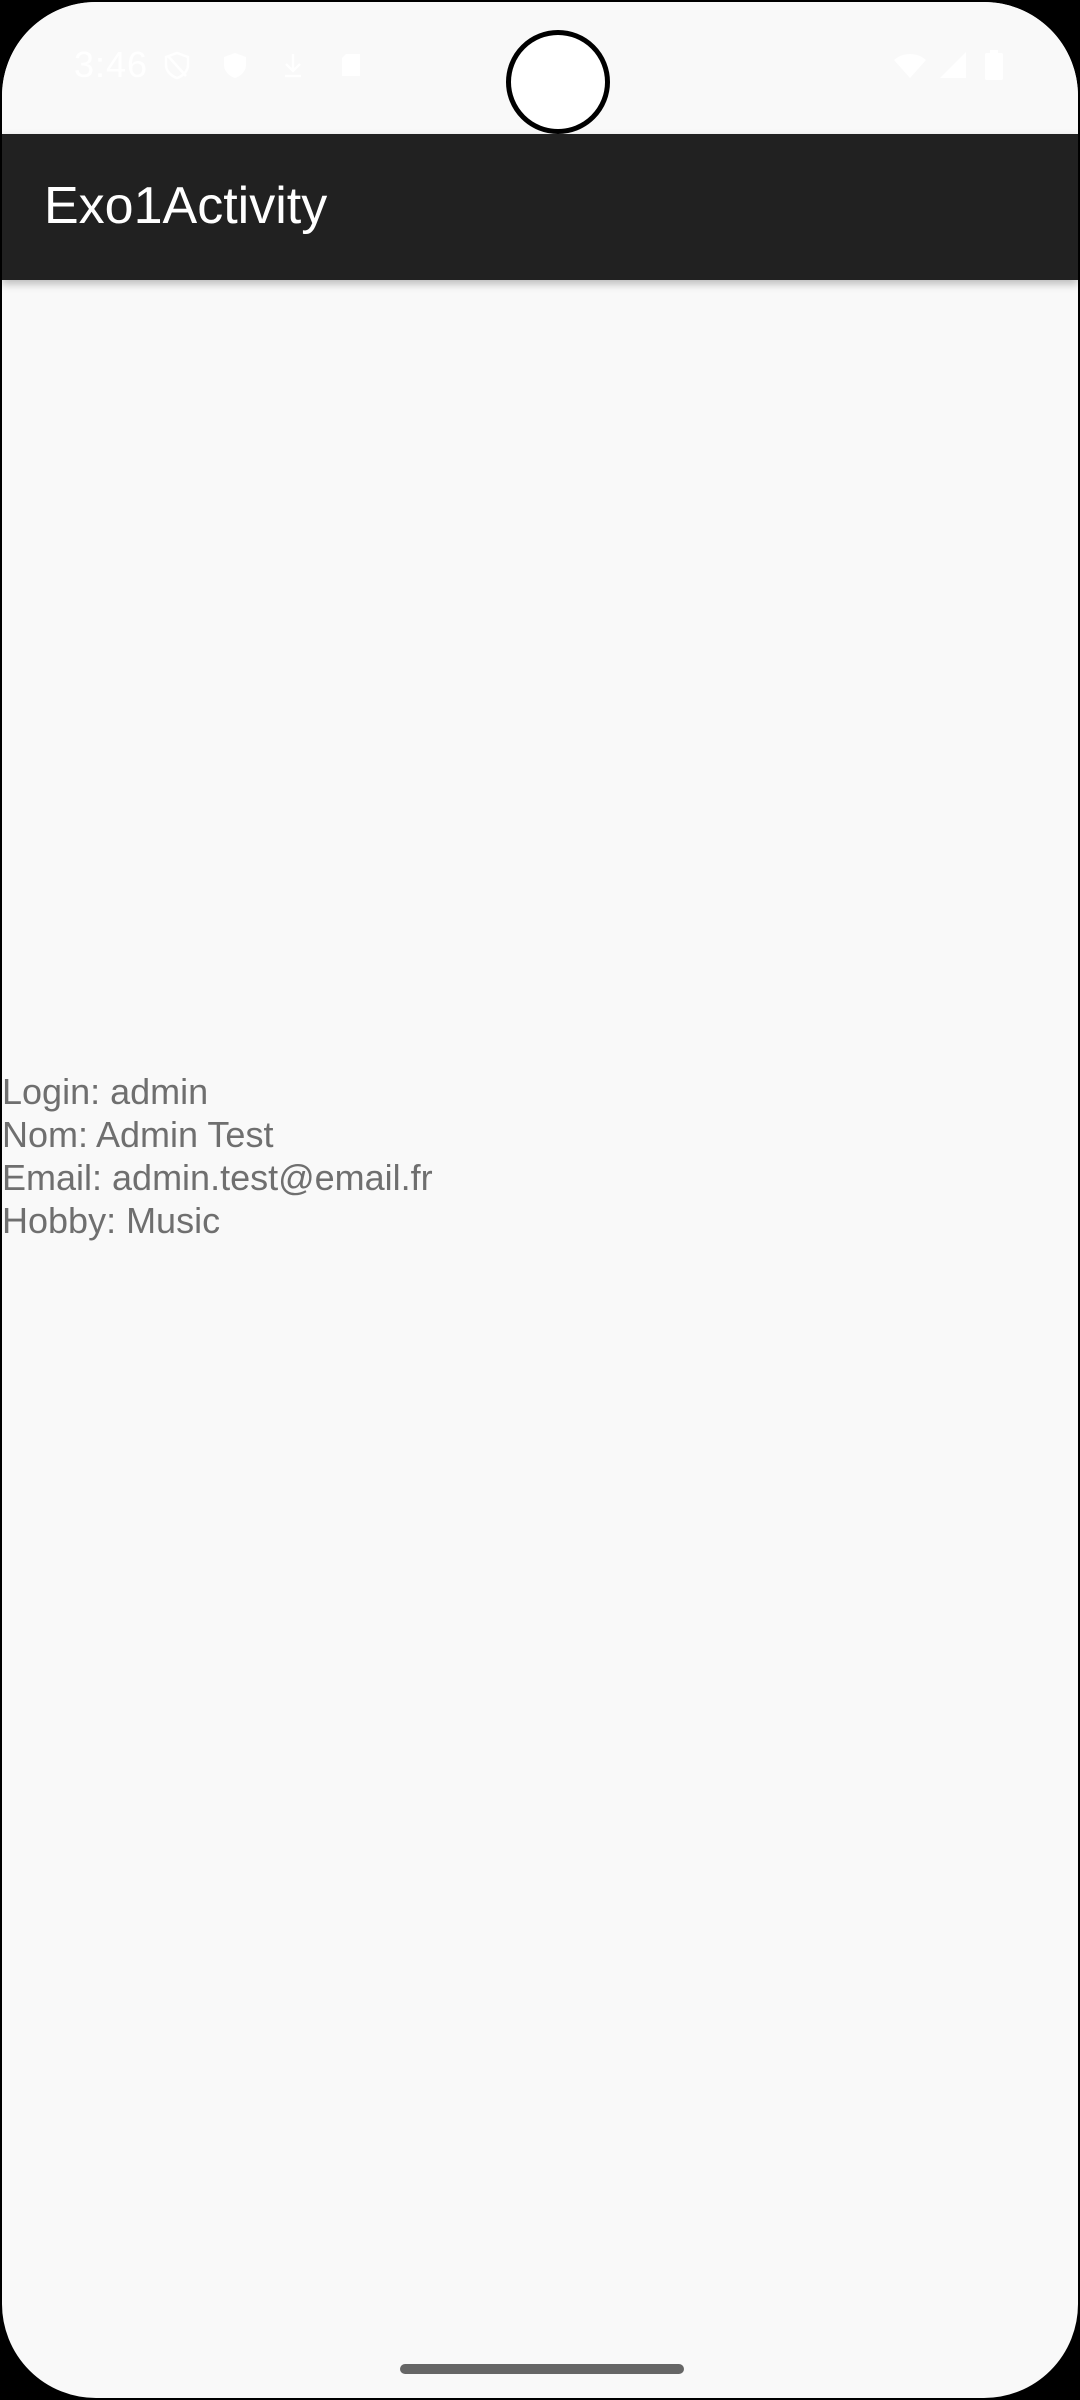 The image size is (1080, 2400). I want to click on email-line: Email: admin.test@email.fr, so click(217, 1177).